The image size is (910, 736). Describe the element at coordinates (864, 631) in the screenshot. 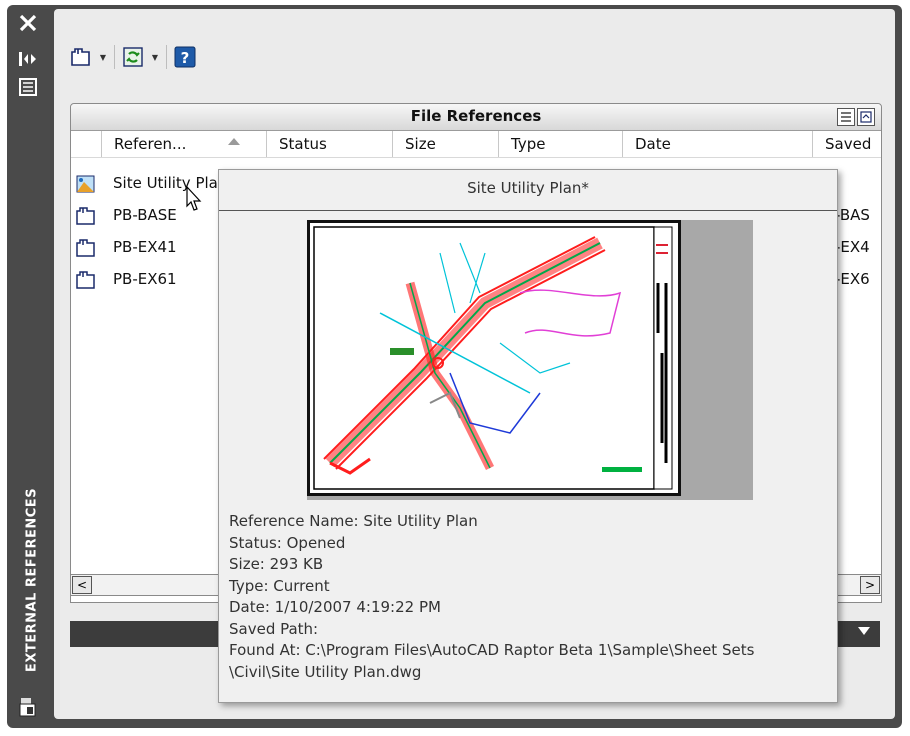

I see `chevron-down-icon` at that location.